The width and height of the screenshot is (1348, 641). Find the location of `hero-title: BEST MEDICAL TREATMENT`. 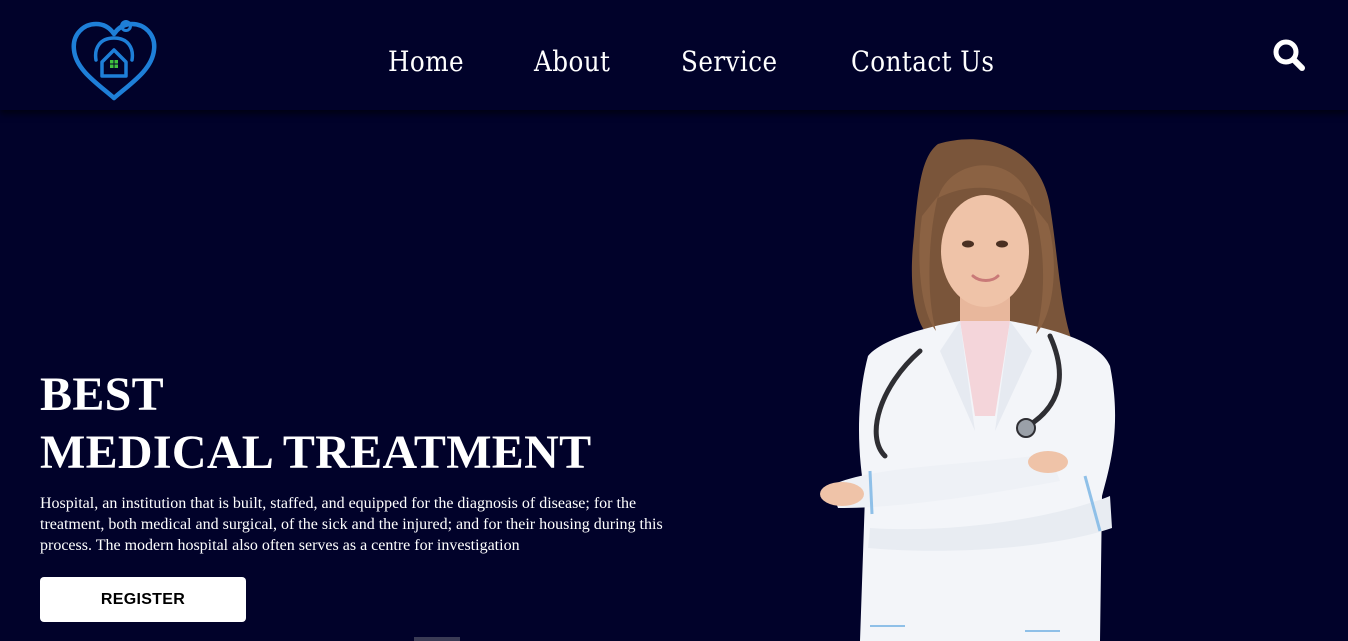

hero-title: BEST MEDICAL TREATMENT is located at coordinates (315, 424).